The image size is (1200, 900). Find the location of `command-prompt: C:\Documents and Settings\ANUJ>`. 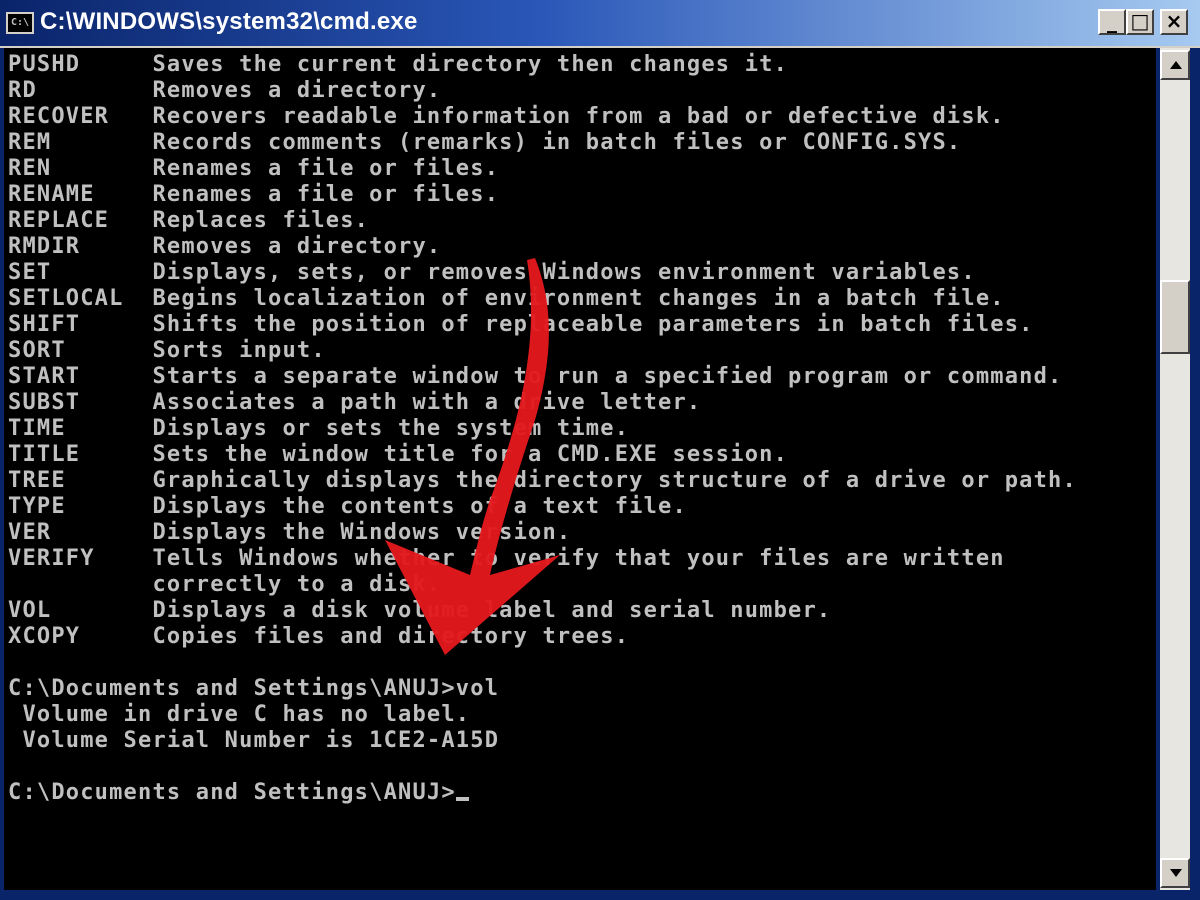

command-prompt: C:\Documents and Settings\ANUJ> is located at coordinates (542, 793).